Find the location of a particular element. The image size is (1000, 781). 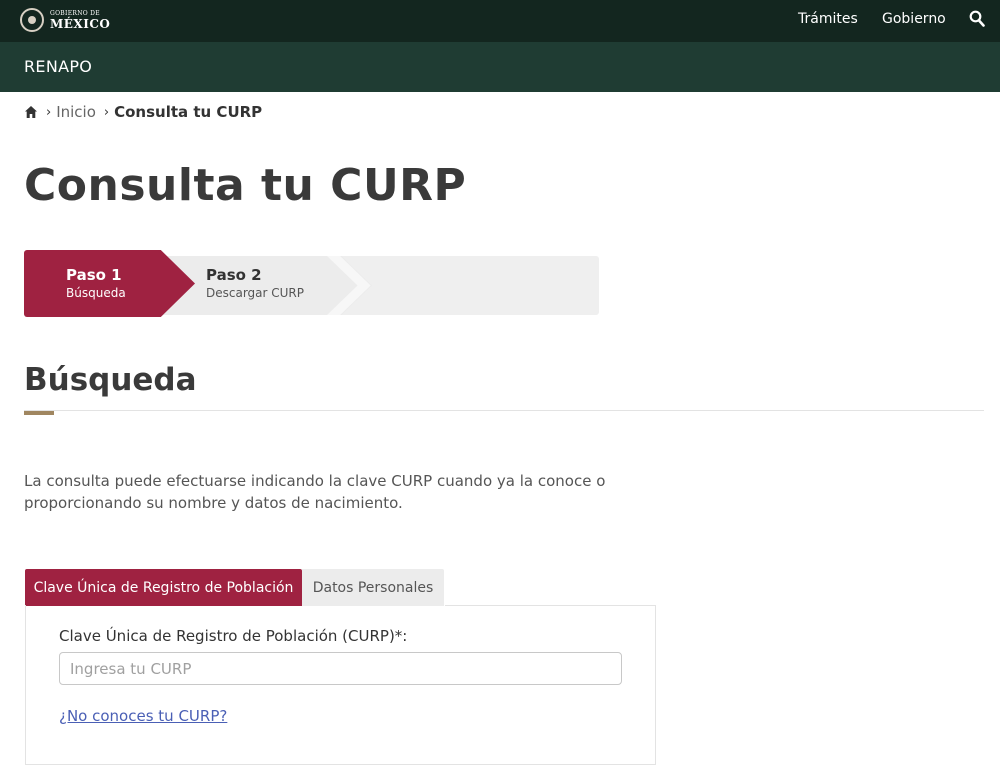

national-seal-icon is located at coordinates (32, 20).